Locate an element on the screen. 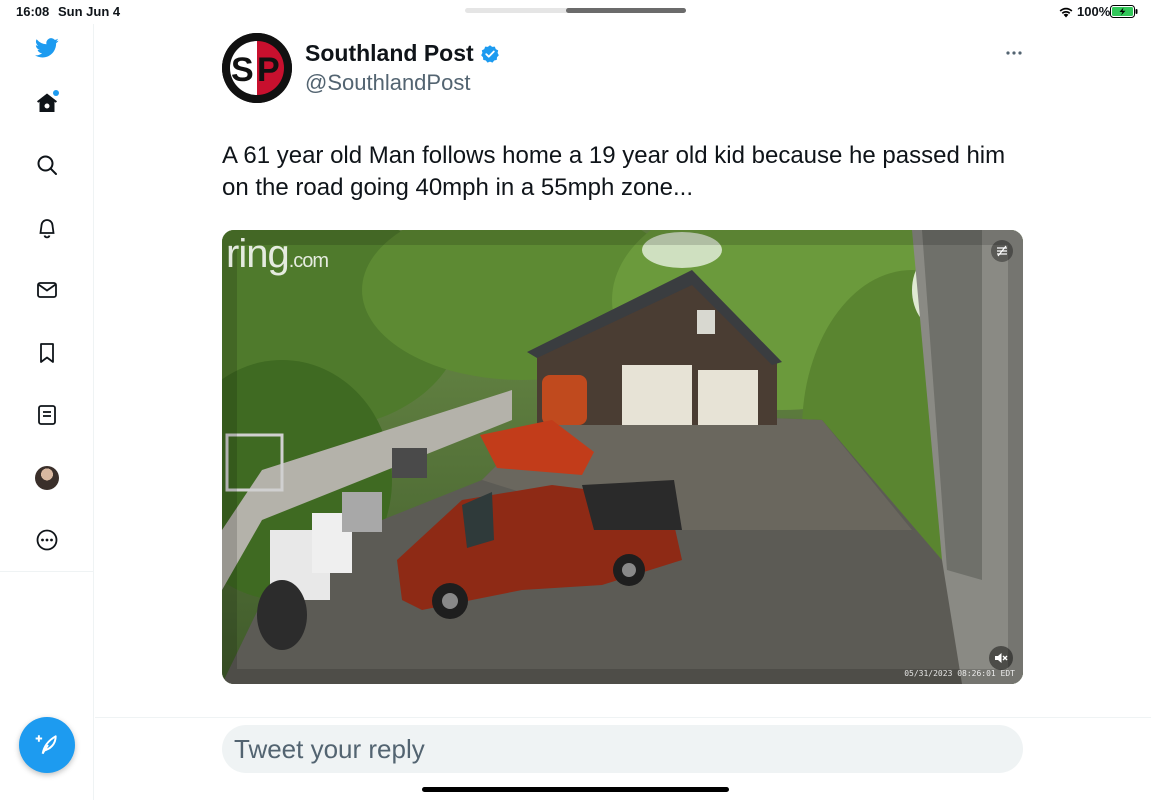 The height and width of the screenshot is (800, 1151). search-icon is located at coordinates (47, 165).